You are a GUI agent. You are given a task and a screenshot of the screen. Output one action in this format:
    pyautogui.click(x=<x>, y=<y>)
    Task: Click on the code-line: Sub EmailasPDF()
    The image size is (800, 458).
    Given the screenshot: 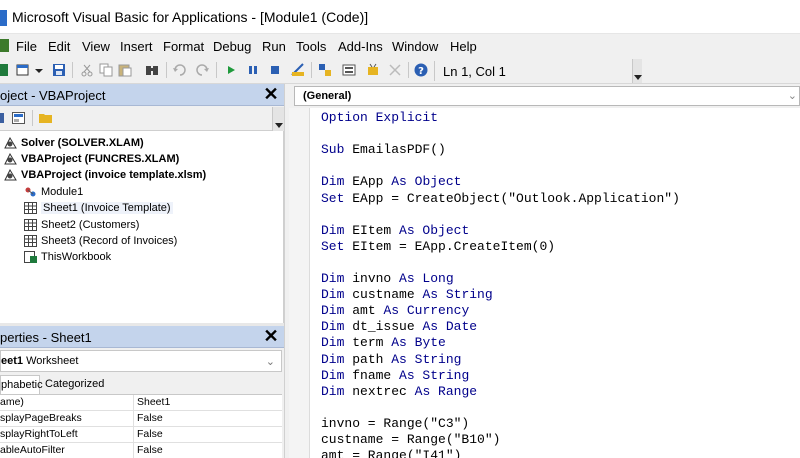 What is the action you would take?
    pyautogui.click(x=383, y=150)
    